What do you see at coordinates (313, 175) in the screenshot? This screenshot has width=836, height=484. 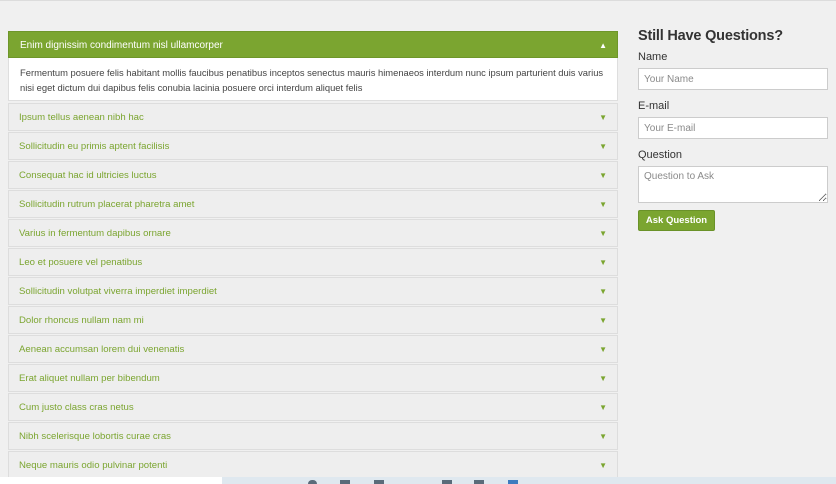 I see `accordion-item: Consequat hac id ultricies luctus ▼` at bounding box center [313, 175].